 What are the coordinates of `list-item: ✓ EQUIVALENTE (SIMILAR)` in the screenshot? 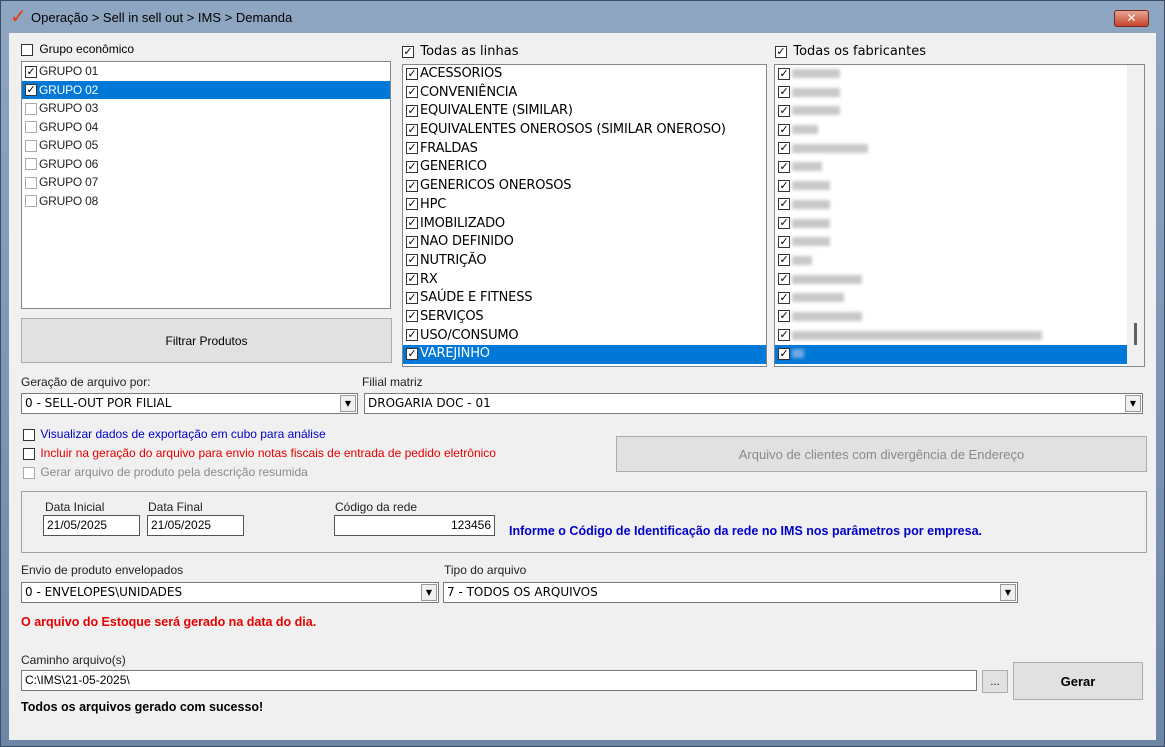 It's located at (584, 111).